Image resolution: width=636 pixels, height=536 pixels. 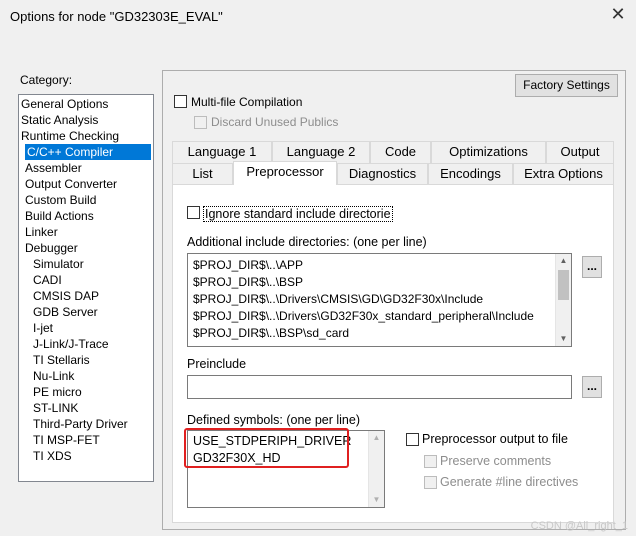 What do you see at coordinates (379, 387) in the screenshot?
I see `preinclude-input` at bounding box center [379, 387].